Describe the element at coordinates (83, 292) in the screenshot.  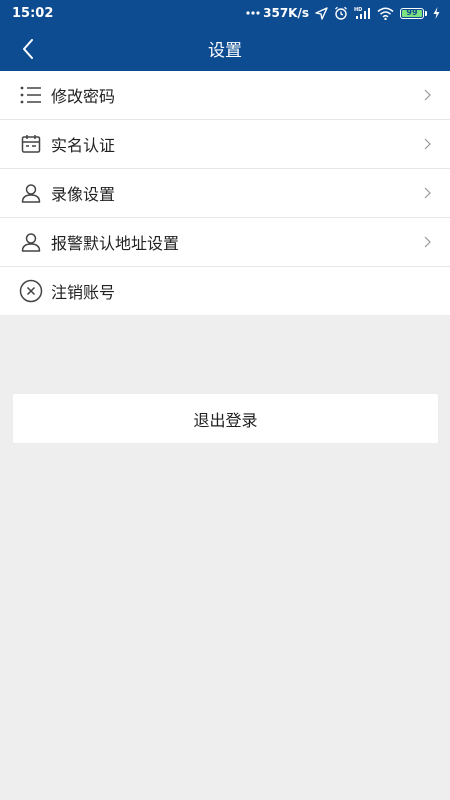
I see `menu-item-label: 注销账号` at that location.